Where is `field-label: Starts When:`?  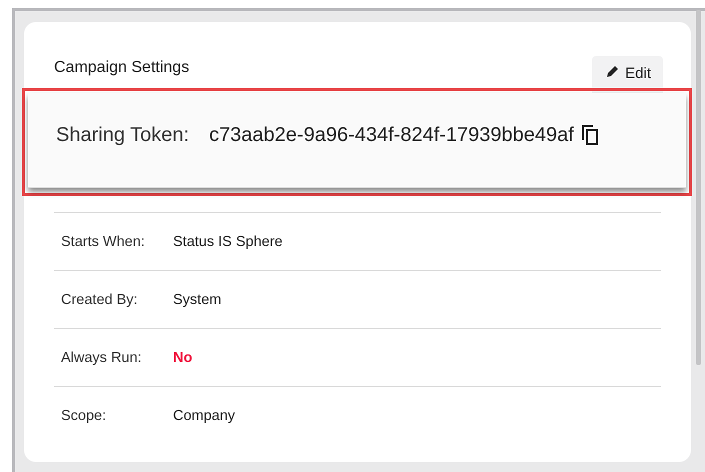
field-label: Starts When: is located at coordinates (103, 242).